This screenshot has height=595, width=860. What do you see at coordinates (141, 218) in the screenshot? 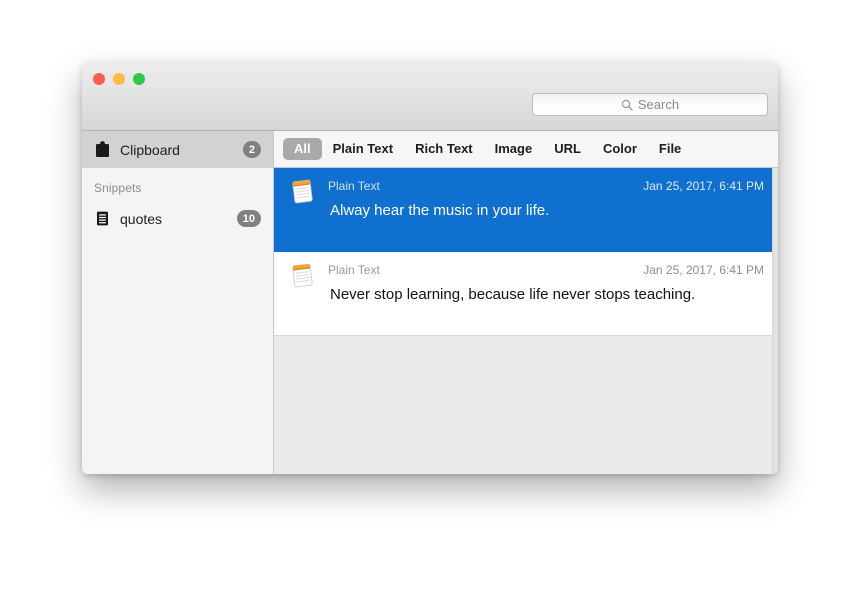
I see `sidebar-item-quotes-label: quotes` at bounding box center [141, 218].